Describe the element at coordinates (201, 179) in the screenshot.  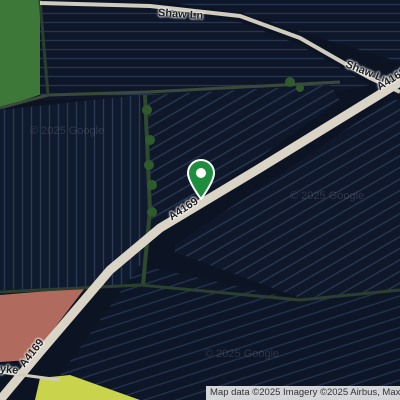
I see `map-pin-icon` at that location.